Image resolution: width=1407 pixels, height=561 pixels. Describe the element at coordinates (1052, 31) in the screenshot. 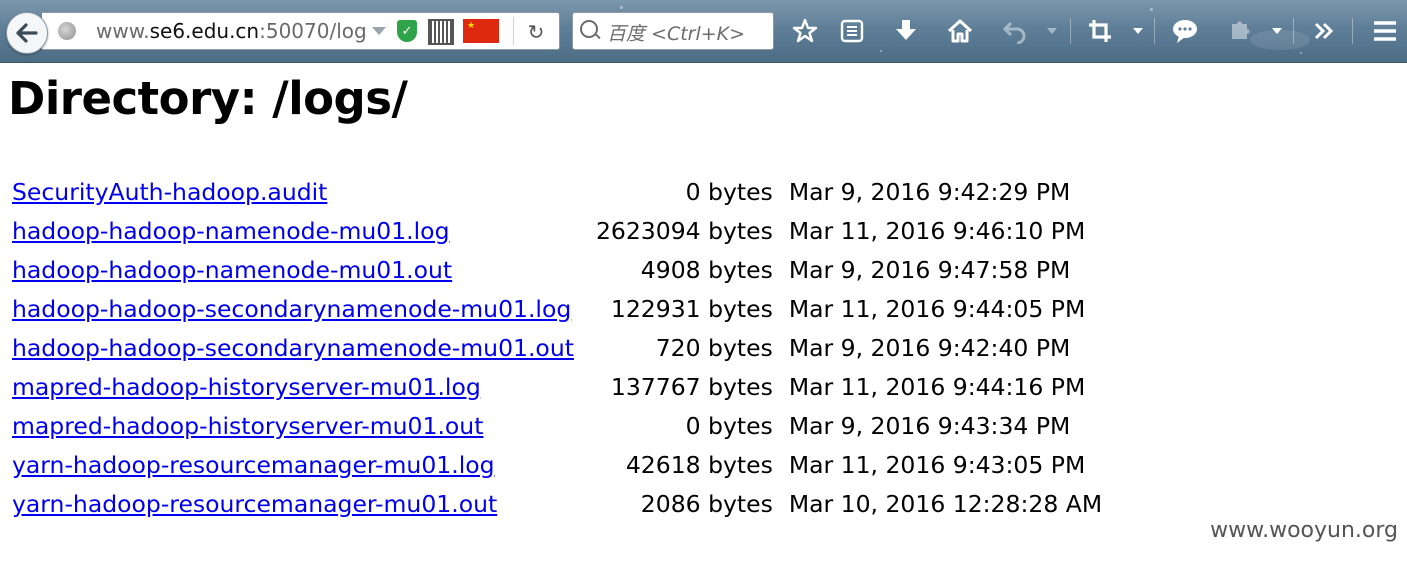

I see `undo-menu-caret-icon` at that location.